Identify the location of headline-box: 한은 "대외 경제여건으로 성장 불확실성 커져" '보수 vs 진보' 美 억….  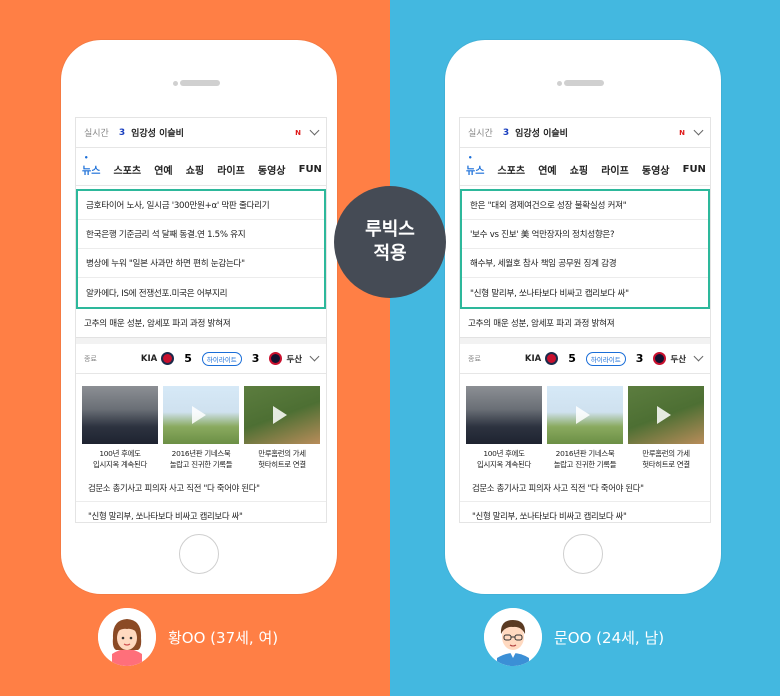
(585, 249).